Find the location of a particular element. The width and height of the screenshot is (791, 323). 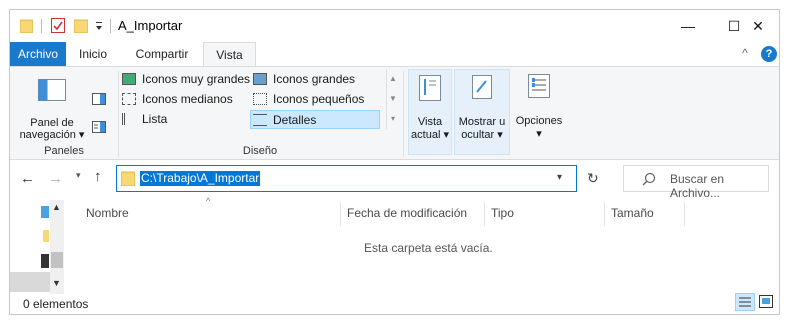

ribbon-tabs: Archivo Inicio Compartir Vista ^ ? is located at coordinates (394, 54).